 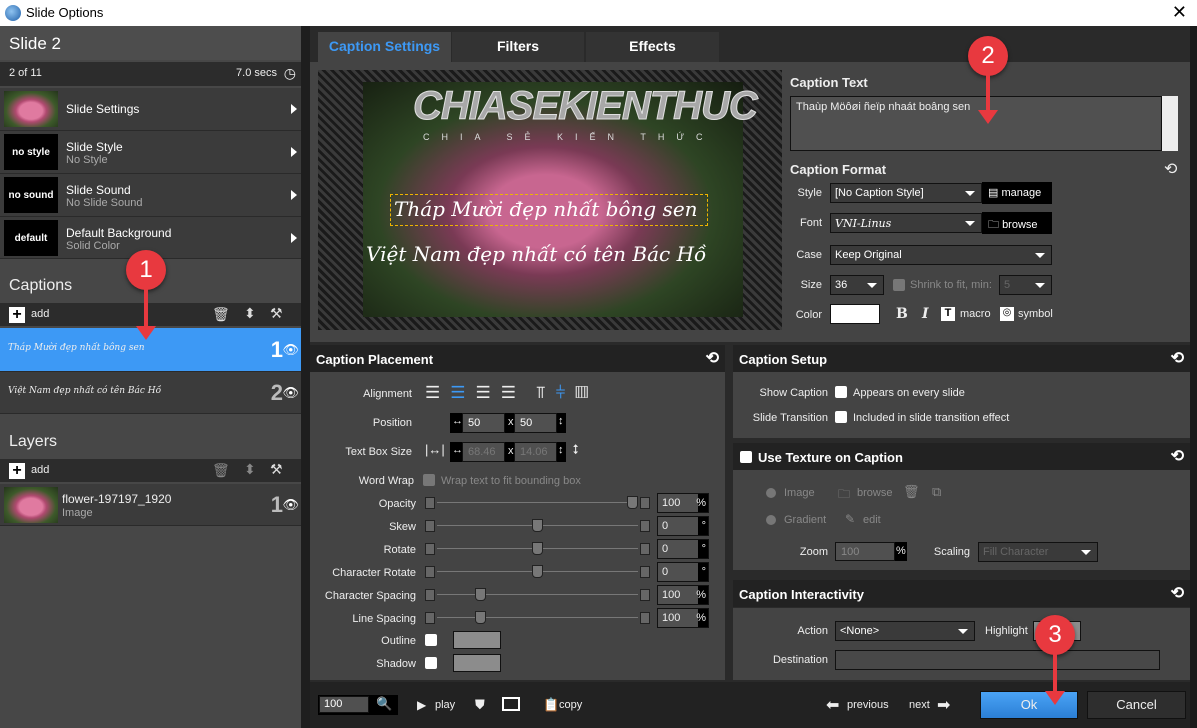 I want to click on shadow-color-swatch, so click(x=477, y=663).